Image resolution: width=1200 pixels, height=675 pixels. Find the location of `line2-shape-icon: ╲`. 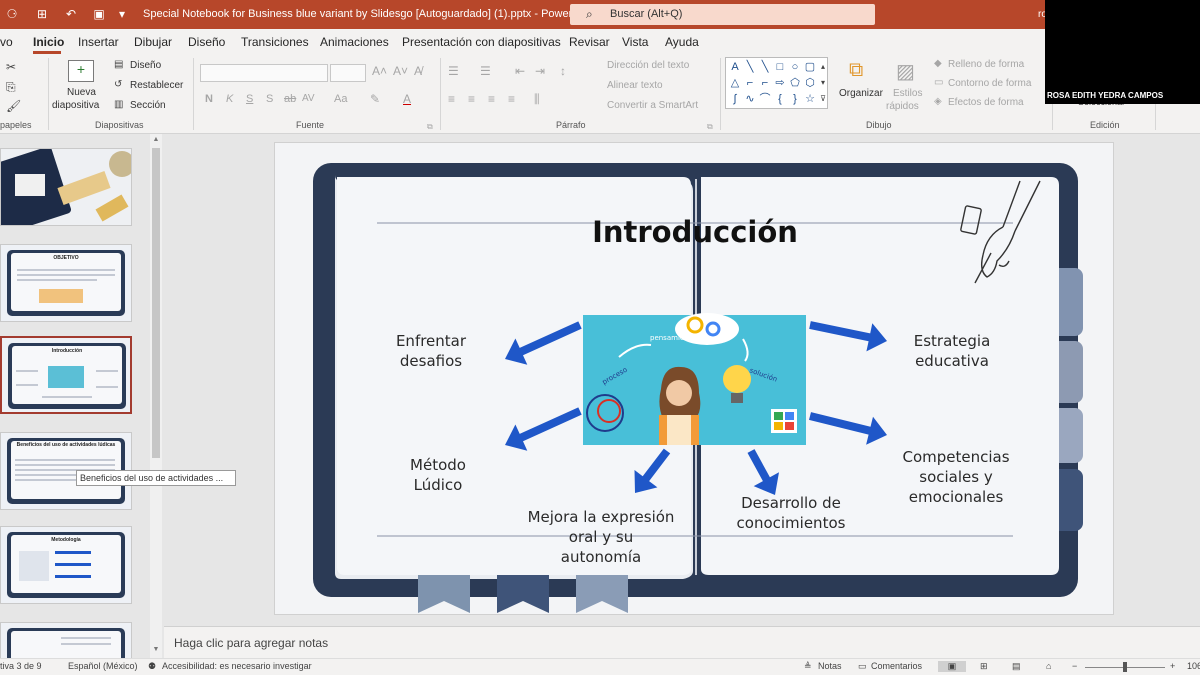

line2-shape-icon: ╲ is located at coordinates (765, 67).